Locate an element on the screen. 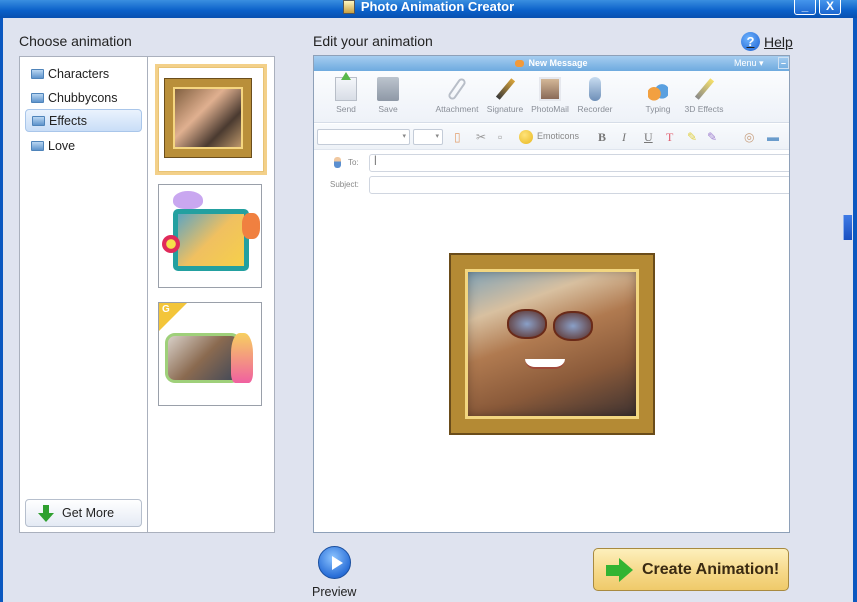  preview-button: Preview is located at coordinates (334, 572).